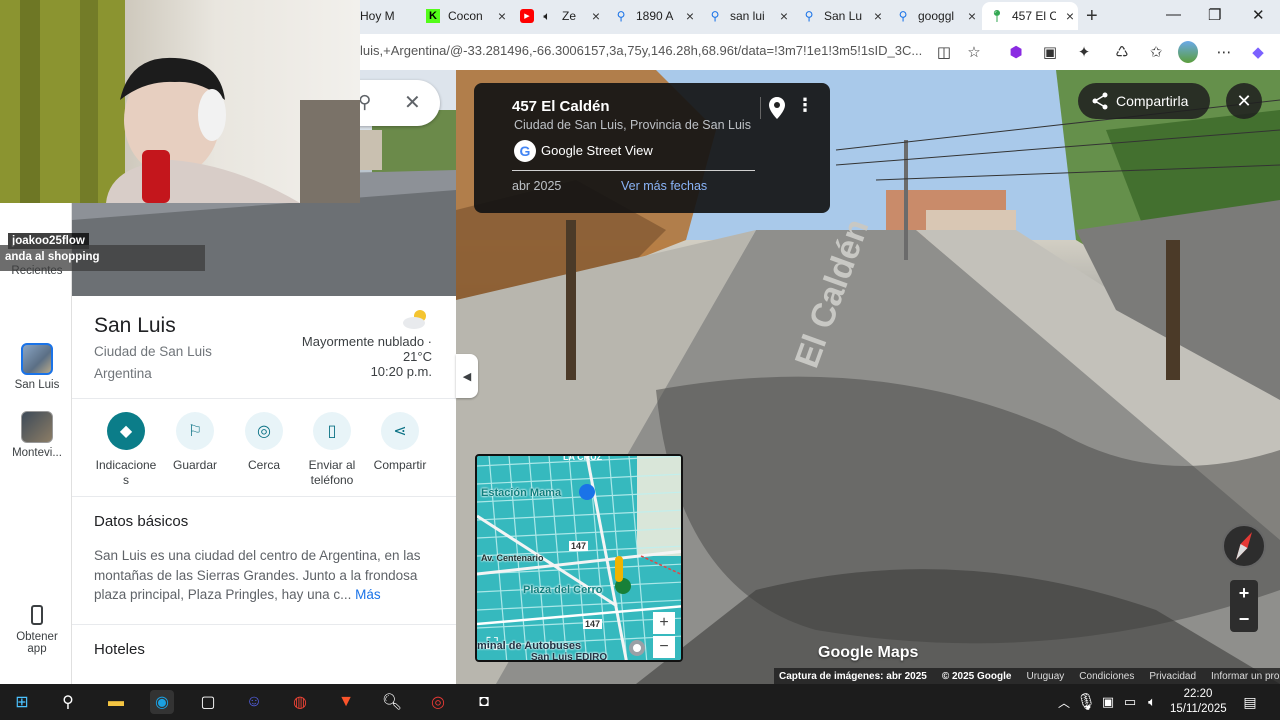 Image resolution: width=1280 pixels, height=720 pixels. I want to click on brave-icon: ▼, so click(346, 702).